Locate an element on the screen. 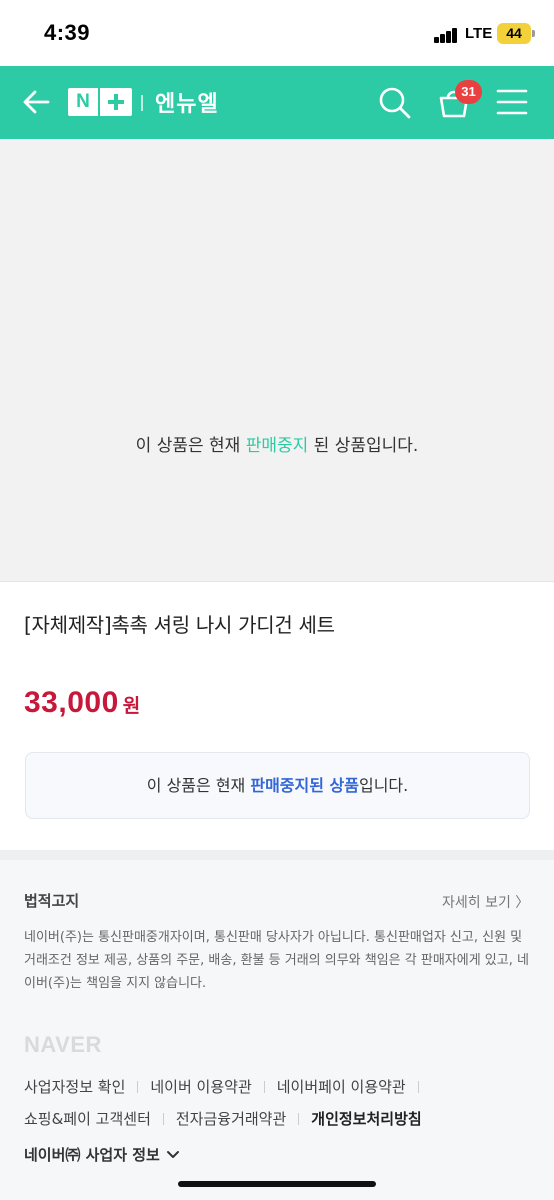 The image size is (554, 1200). business-info-toggle: 네이버㈜ 사업자 정보 is located at coordinates (102, 1154).